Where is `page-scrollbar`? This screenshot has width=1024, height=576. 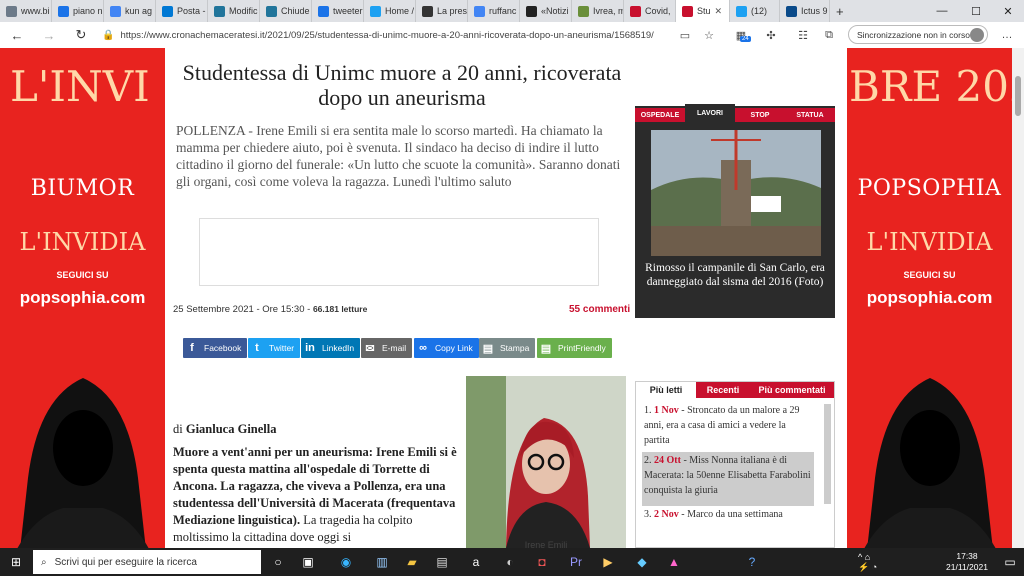 page-scrollbar is located at coordinates (1018, 298).